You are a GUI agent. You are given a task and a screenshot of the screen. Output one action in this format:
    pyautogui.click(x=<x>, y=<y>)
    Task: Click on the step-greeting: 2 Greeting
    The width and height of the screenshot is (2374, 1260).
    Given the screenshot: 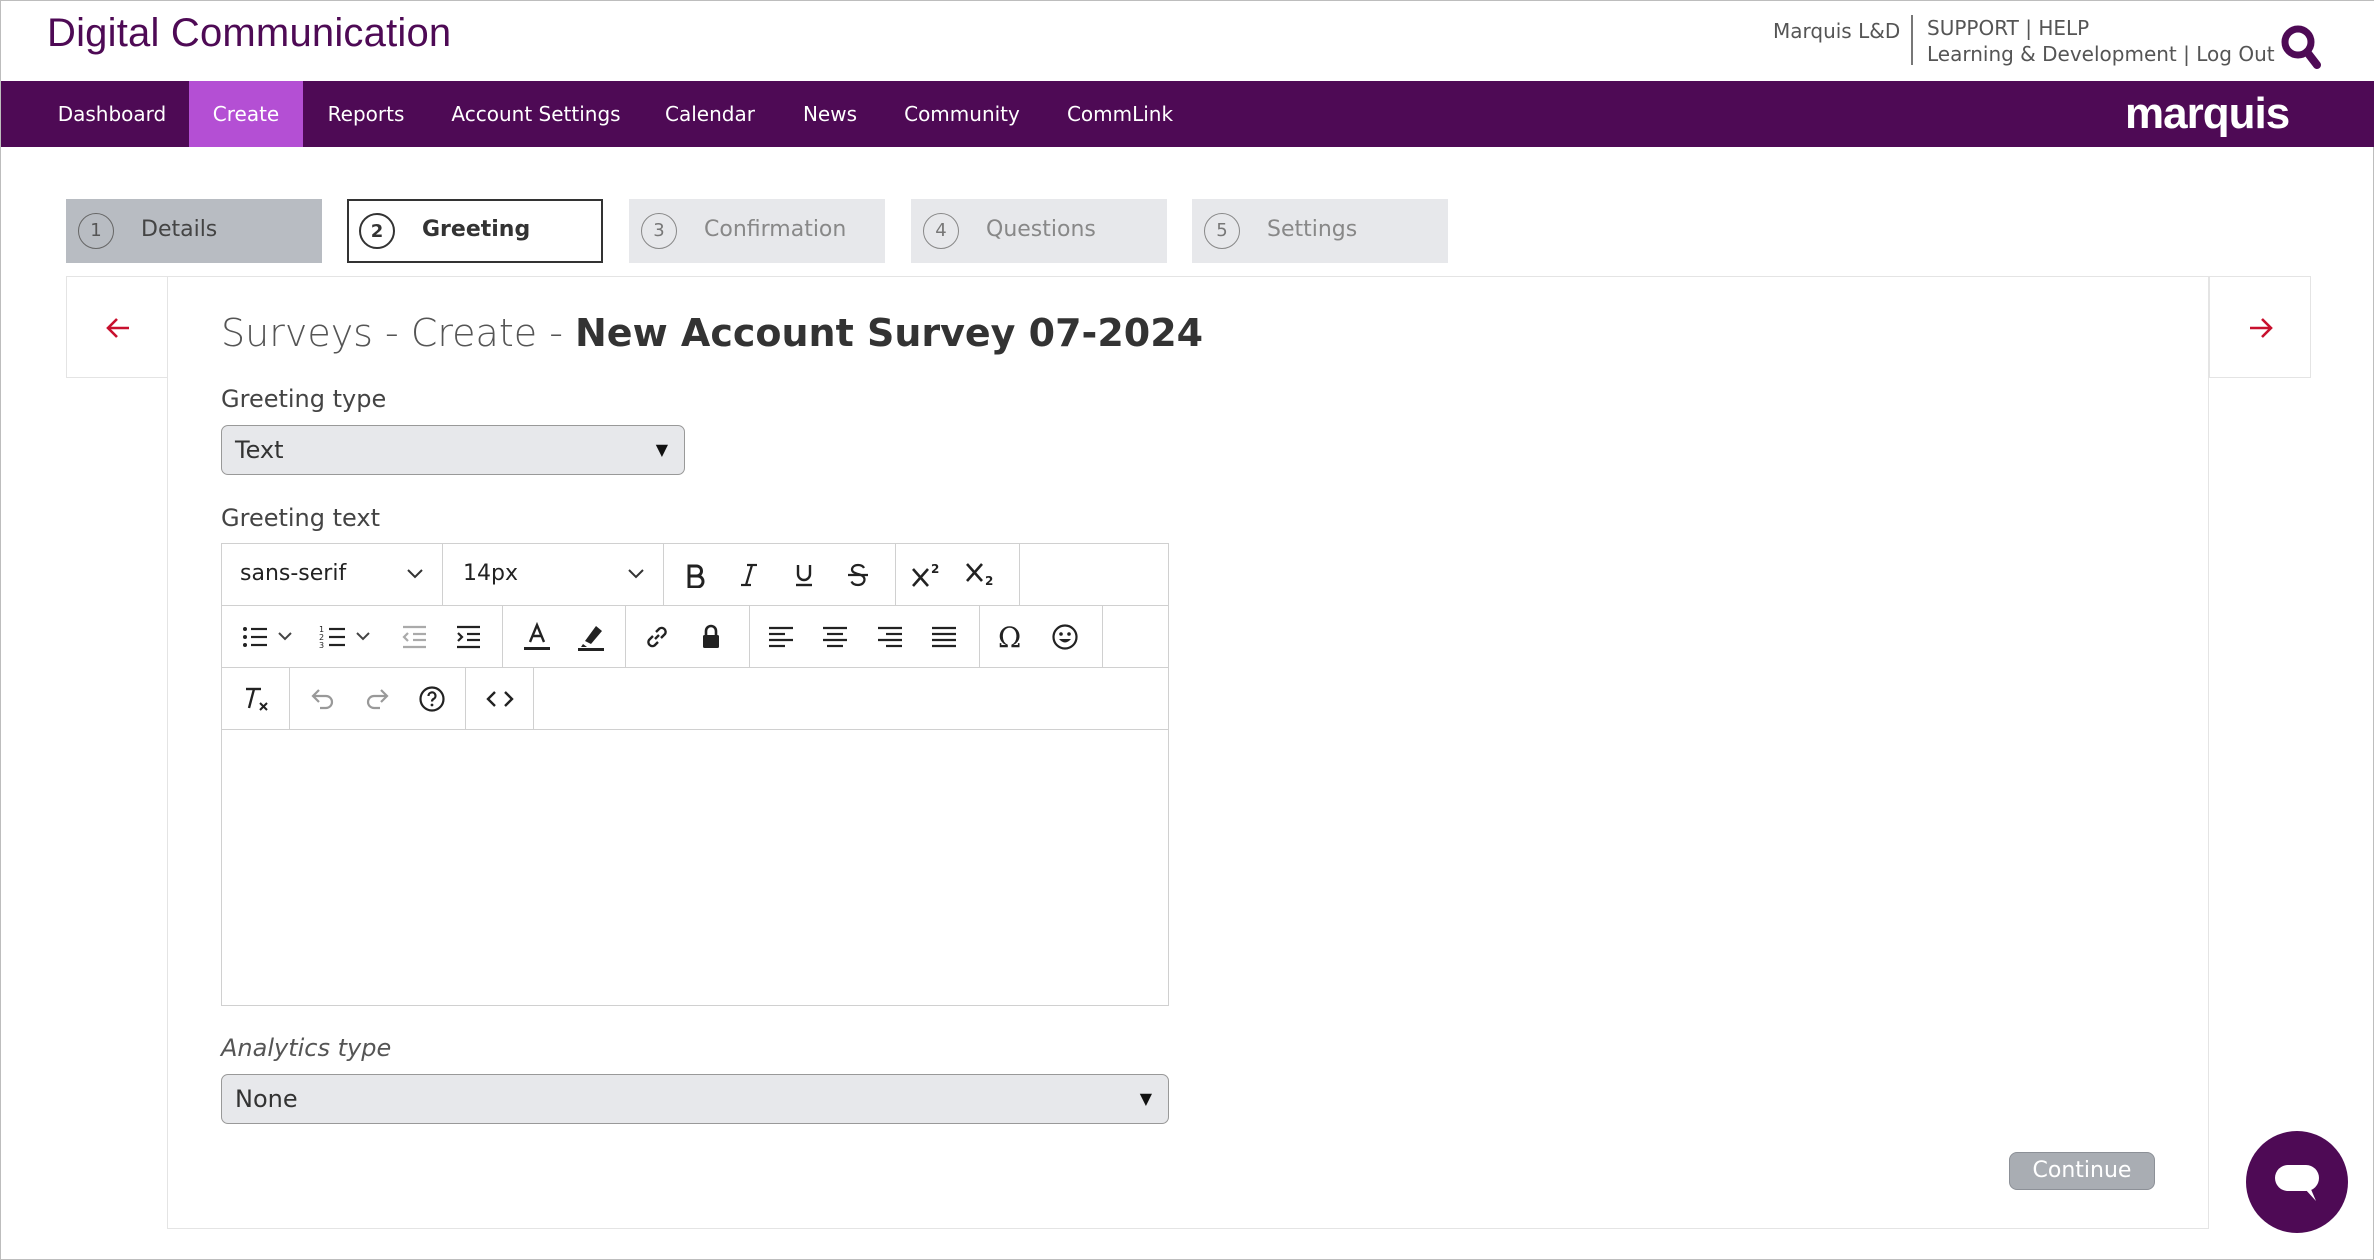 What is the action you would take?
    pyautogui.click(x=475, y=231)
    